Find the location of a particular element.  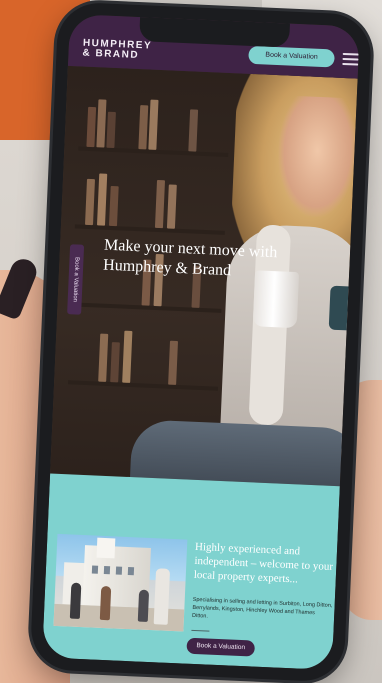

hamburger-menu-icon is located at coordinates (350, 59).